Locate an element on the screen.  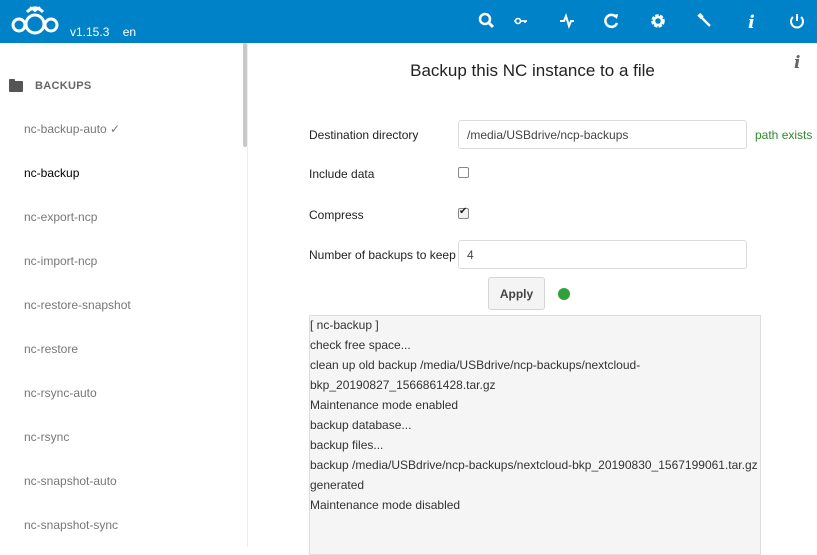
compress-checkbox is located at coordinates (463, 212).